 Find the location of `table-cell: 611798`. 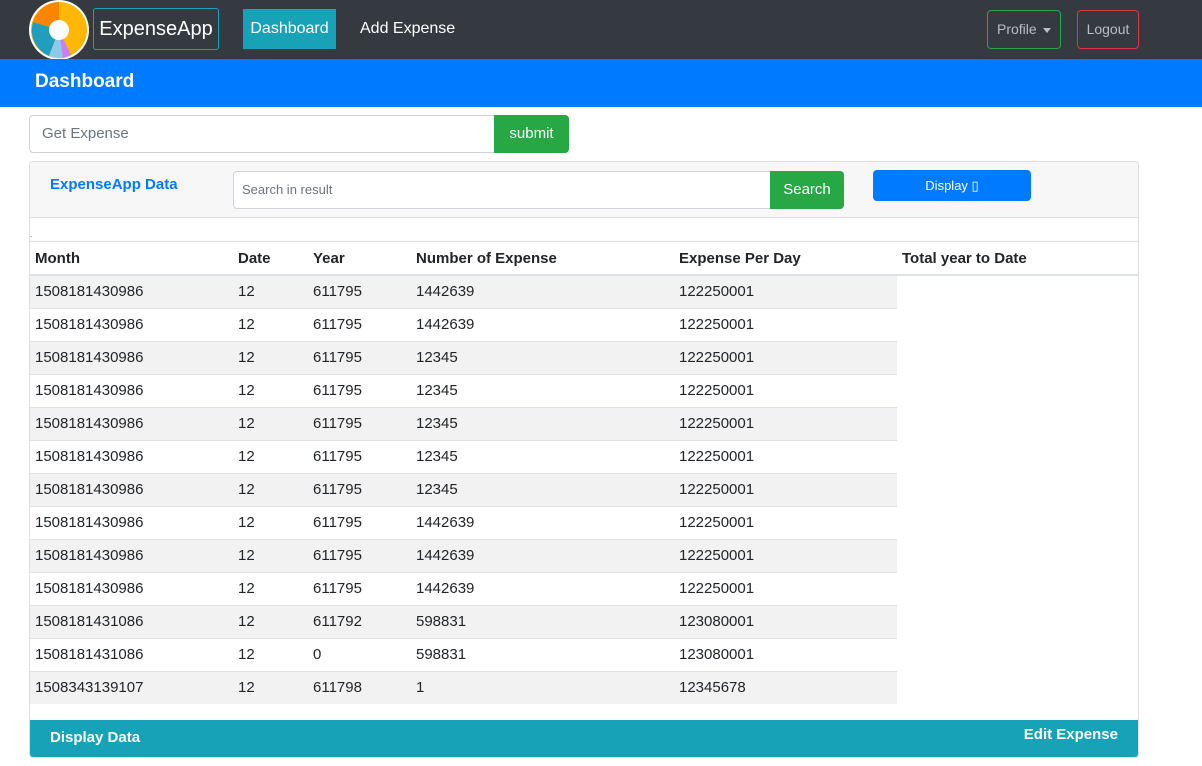

table-cell: 611798 is located at coordinates (359, 687).